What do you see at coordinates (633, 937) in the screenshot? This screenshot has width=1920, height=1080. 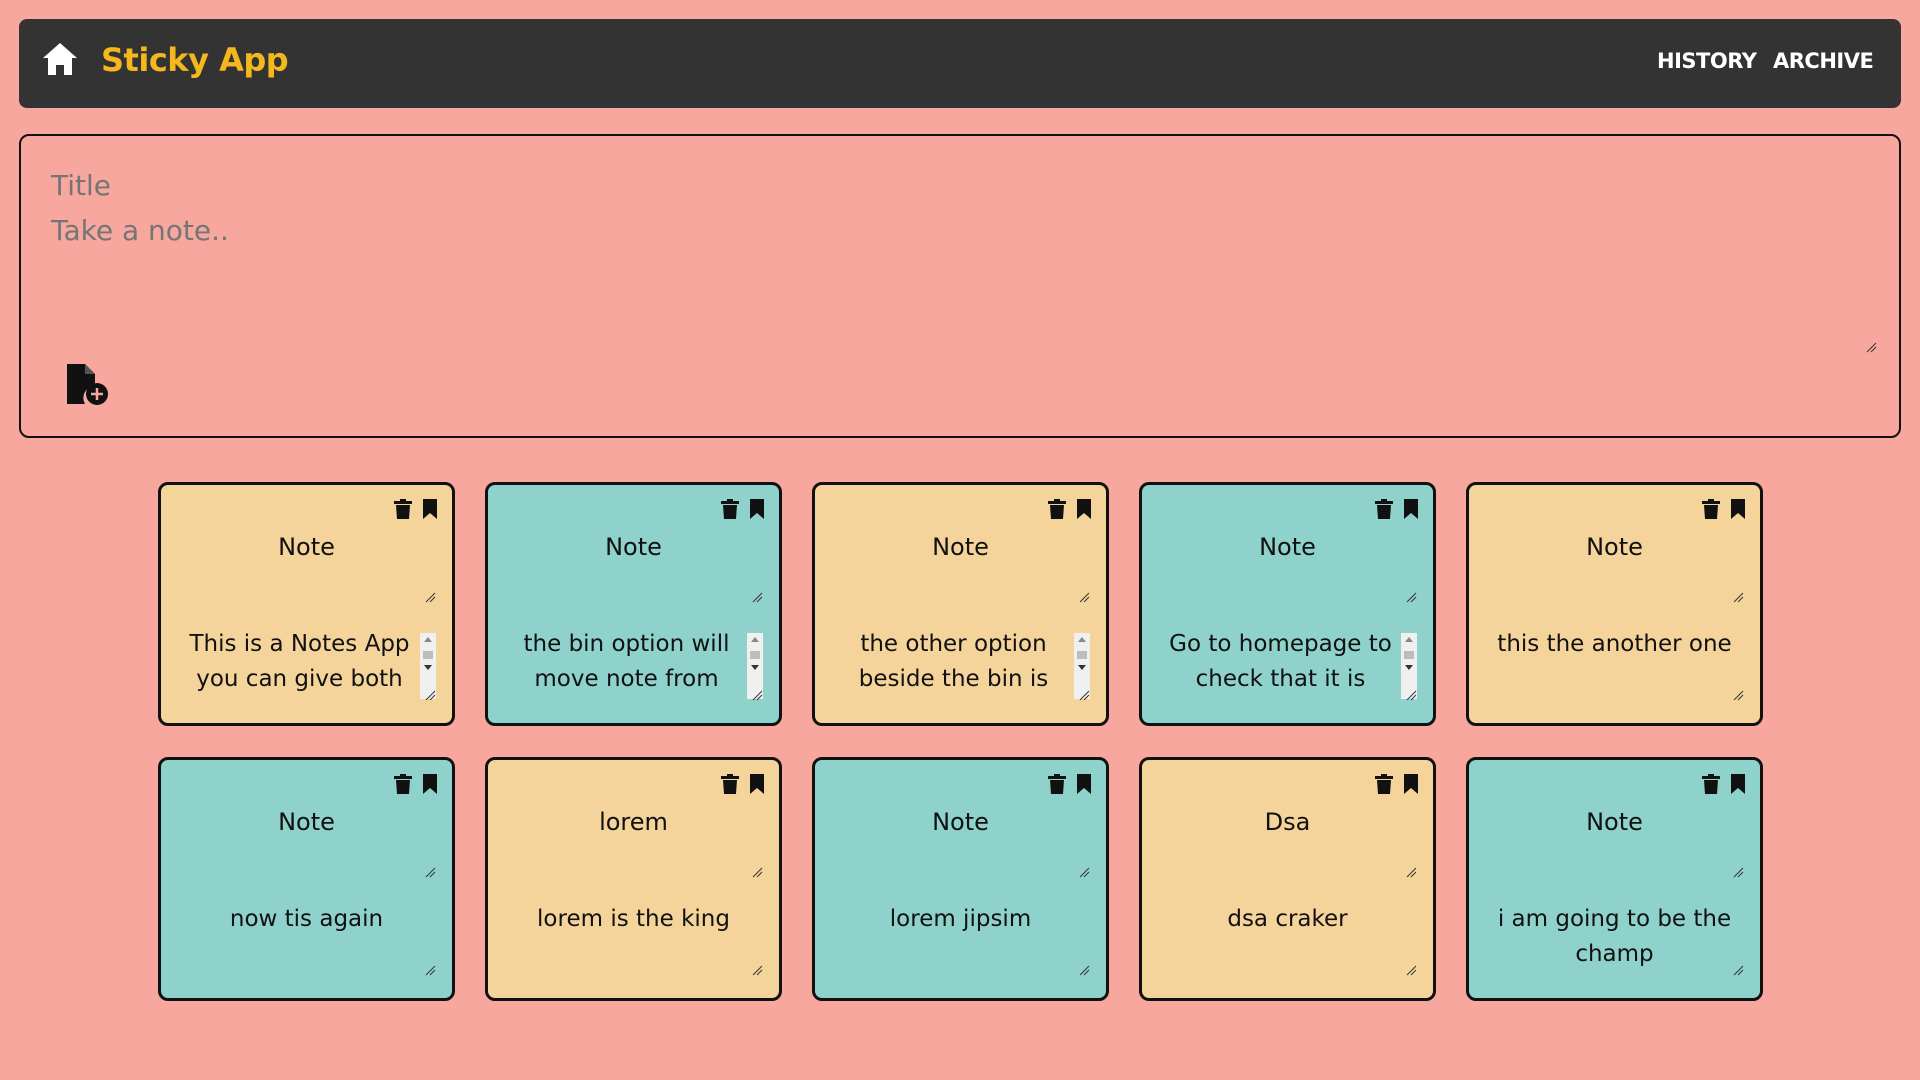 I see `note-body: lorem is the king` at bounding box center [633, 937].